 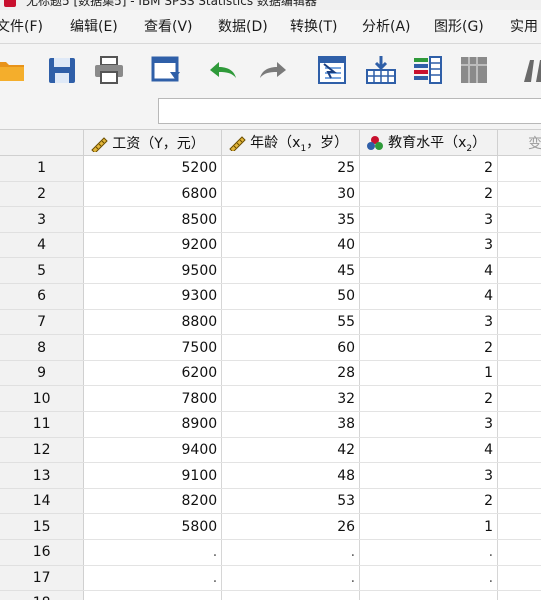 I want to click on goto-variable-icon, so click(x=381, y=70).